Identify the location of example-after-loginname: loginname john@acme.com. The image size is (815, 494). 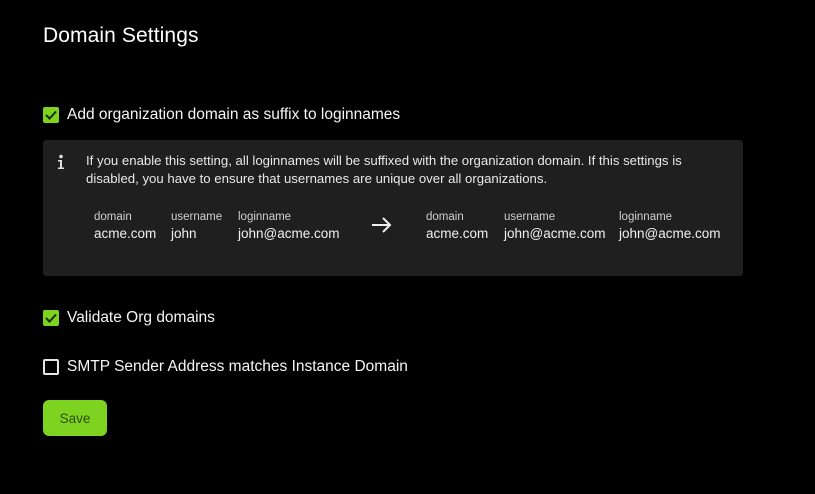
(670, 226).